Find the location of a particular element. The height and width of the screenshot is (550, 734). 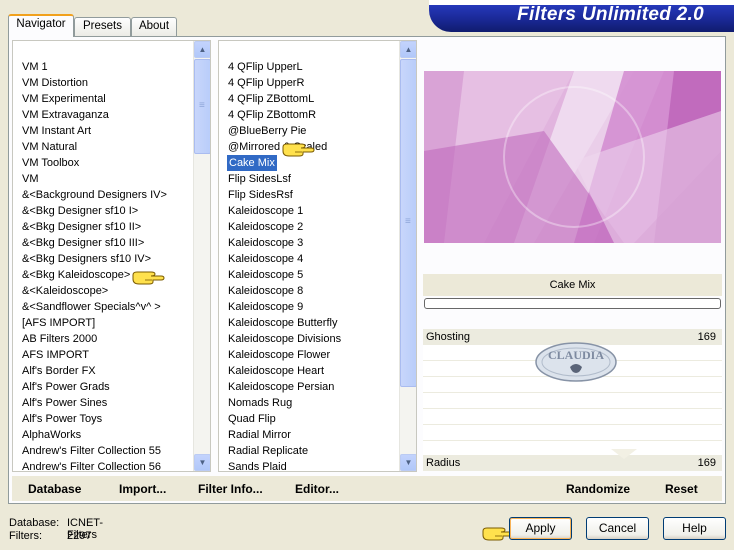

list-item: Andrew's Filter Collection 56 is located at coordinates (91, 465).